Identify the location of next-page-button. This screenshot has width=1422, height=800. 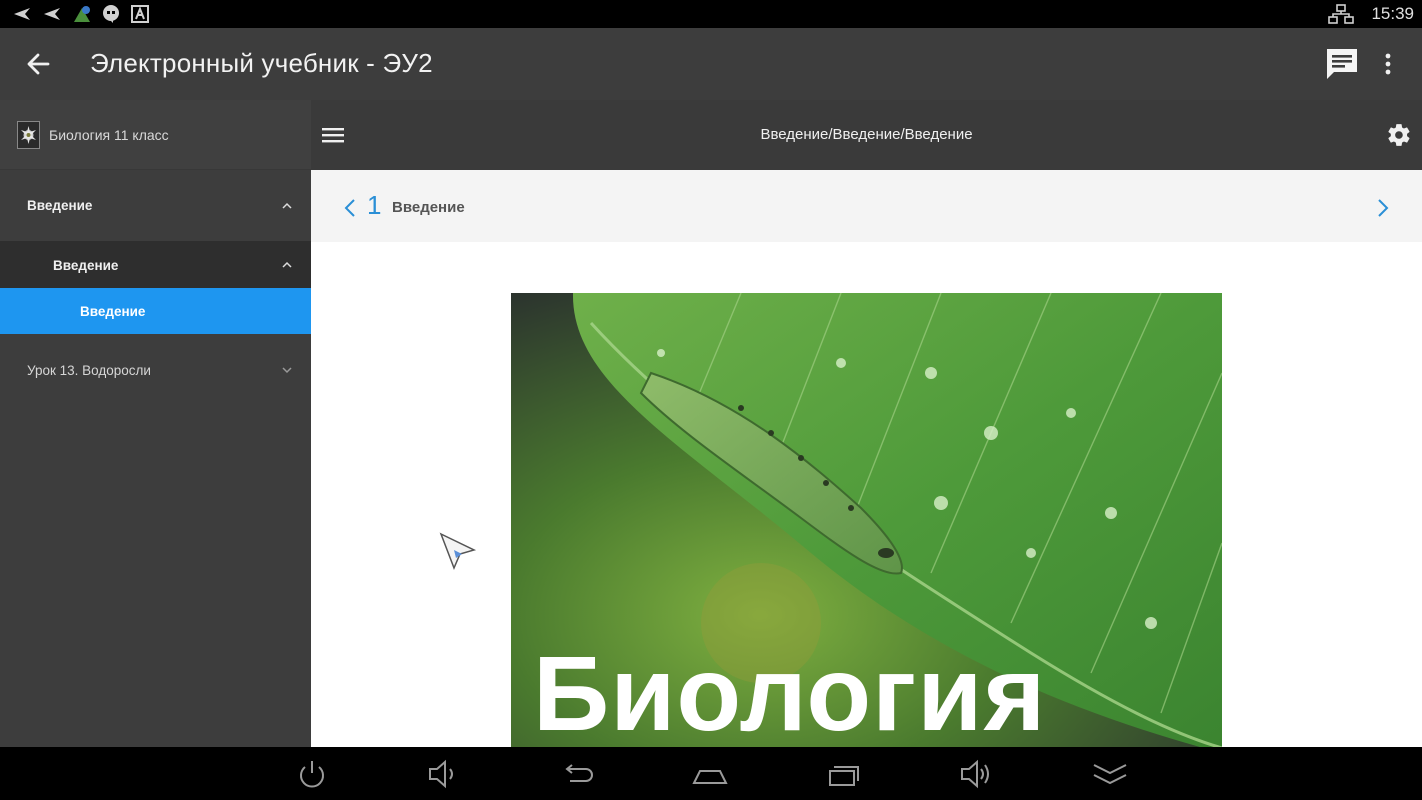
(1383, 208).